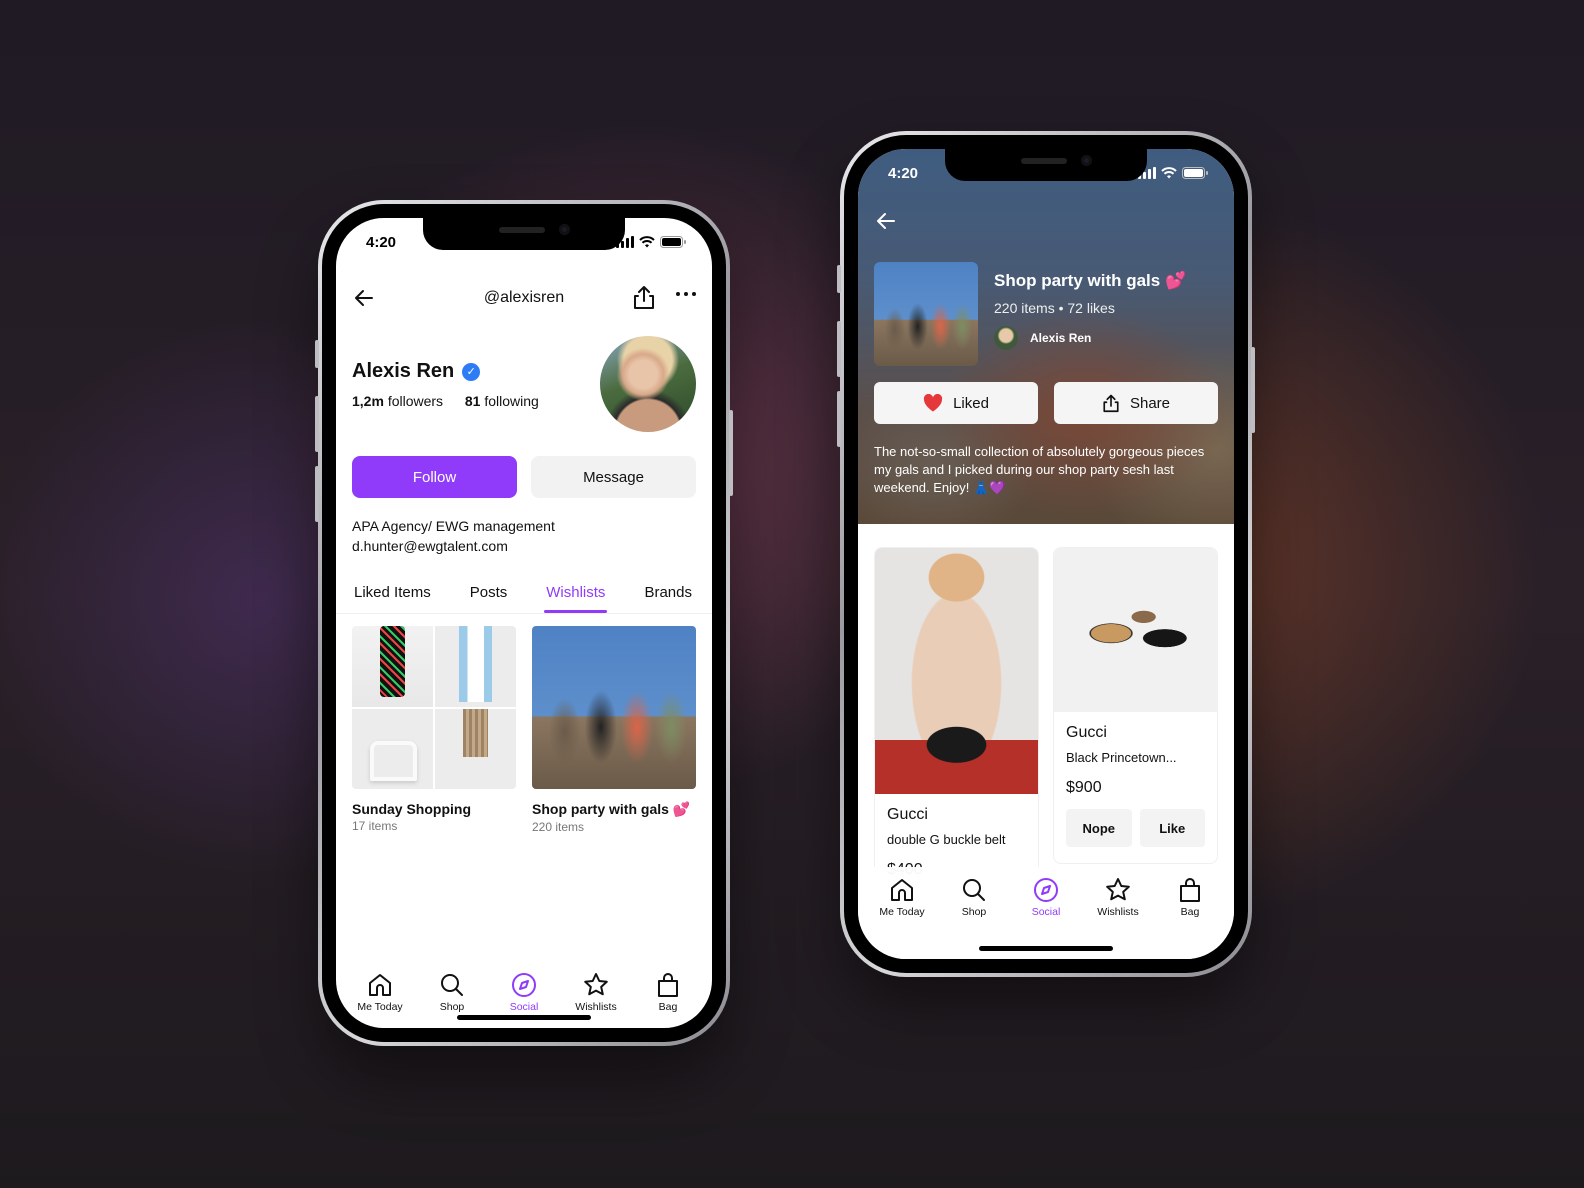 Image resolution: width=1584 pixels, height=1188 pixels. What do you see at coordinates (375, 826) in the screenshot?
I see `wishlist-count: 17 items` at bounding box center [375, 826].